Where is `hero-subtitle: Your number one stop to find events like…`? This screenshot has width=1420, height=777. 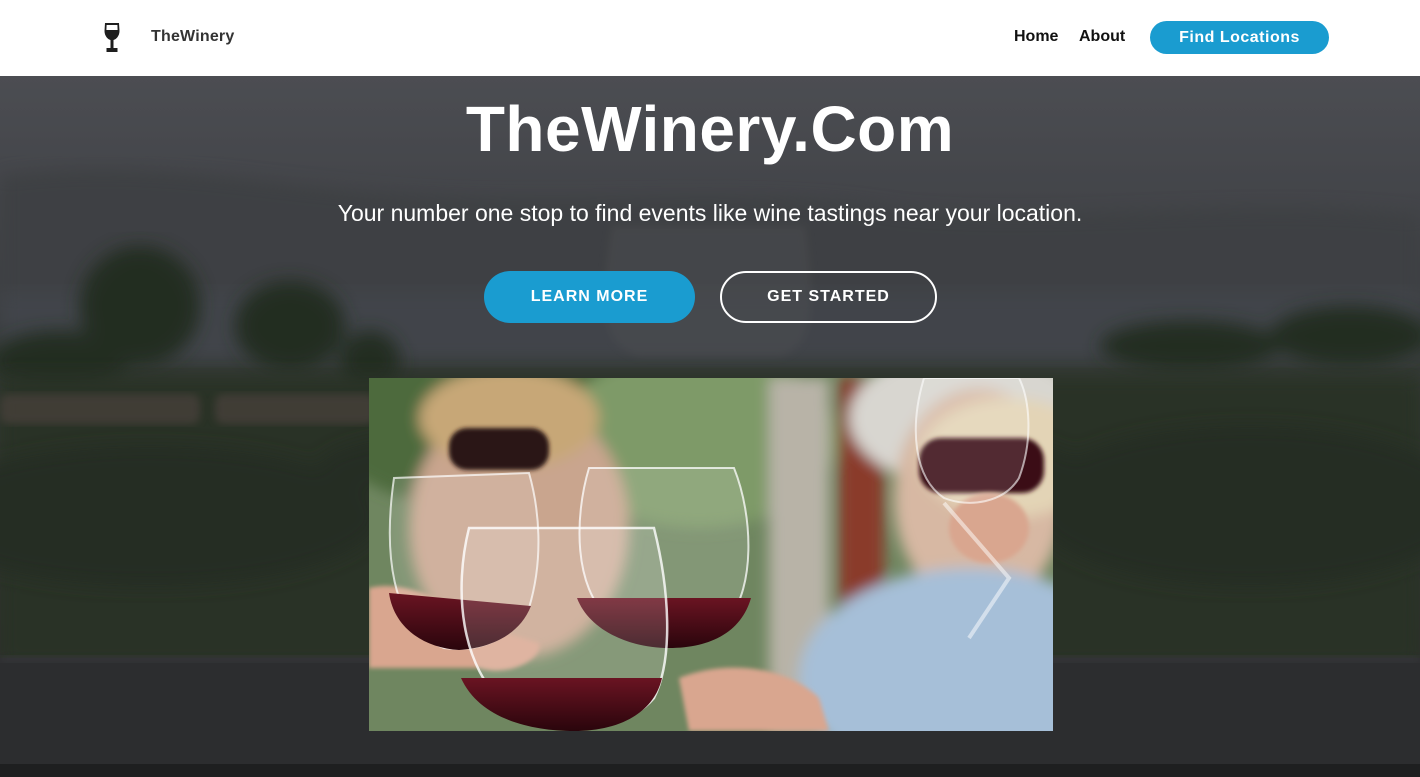 hero-subtitle: Your number one stop to find events like… is located at coordinates (710, 213).